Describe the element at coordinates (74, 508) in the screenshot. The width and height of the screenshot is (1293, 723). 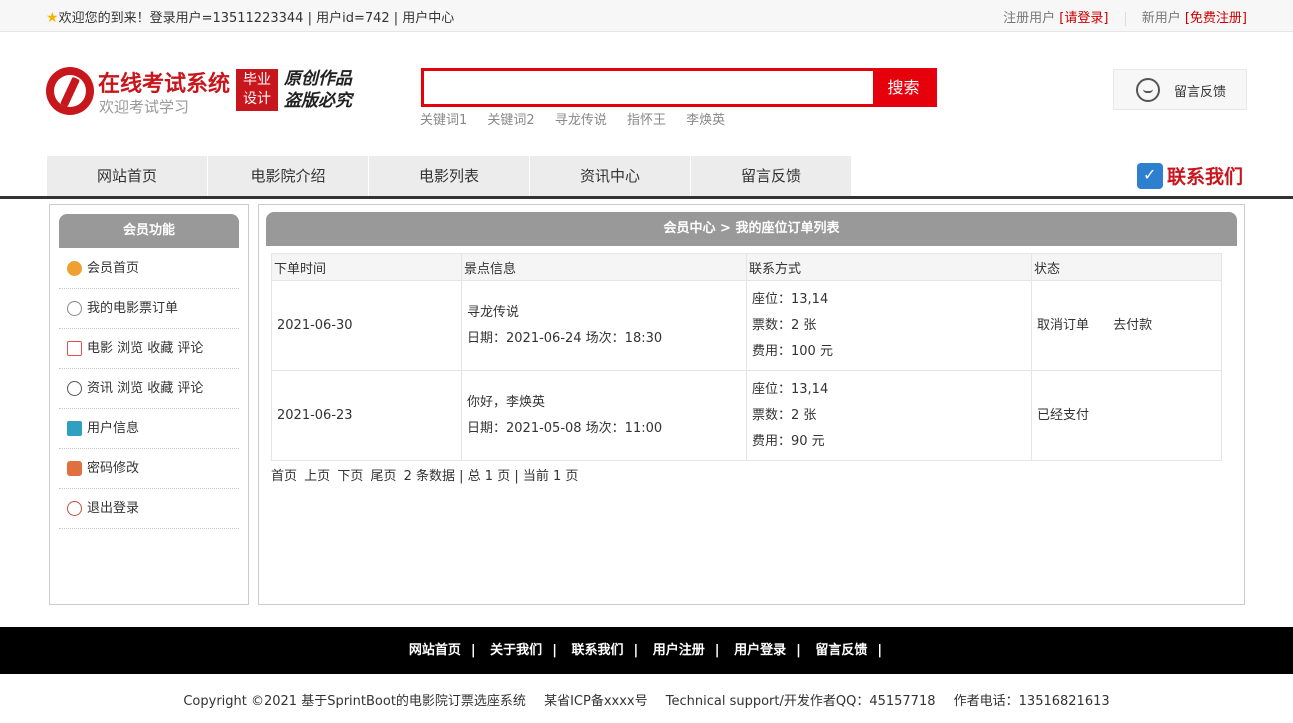
I see `power-icon` at that location.